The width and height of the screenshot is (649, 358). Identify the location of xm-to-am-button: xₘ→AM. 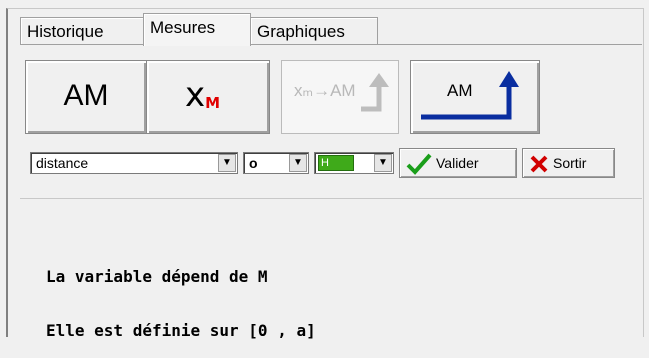
(340, 97).